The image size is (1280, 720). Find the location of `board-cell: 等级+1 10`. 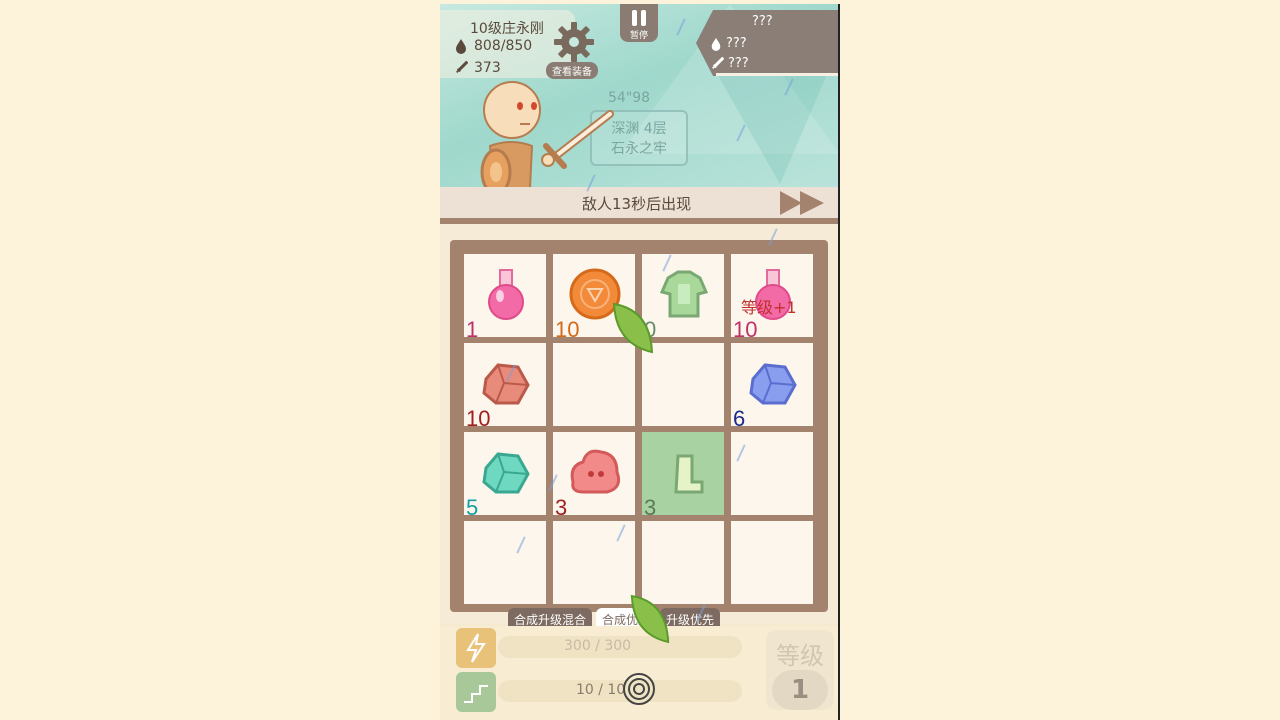

board-cell: 等级+1 10 is located at coordinates (772, 298).